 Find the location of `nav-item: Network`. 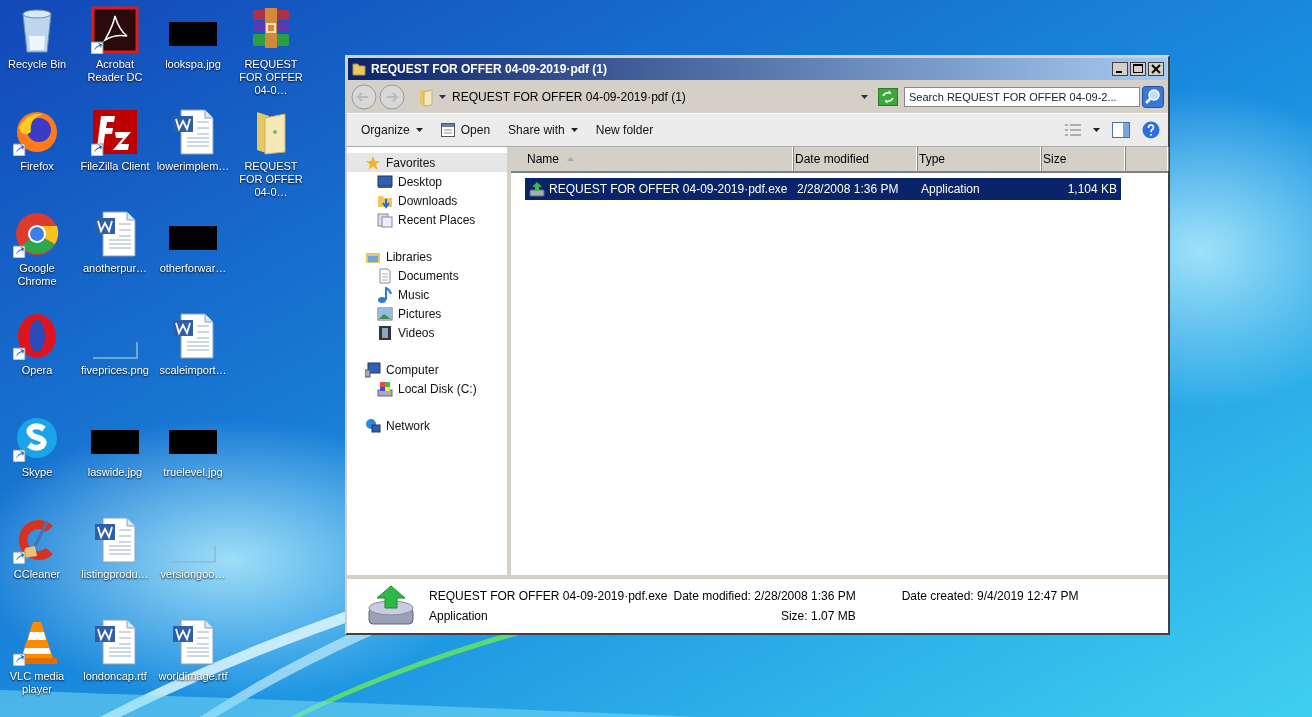

nav-item: Network is located at coordinates (427, 425).